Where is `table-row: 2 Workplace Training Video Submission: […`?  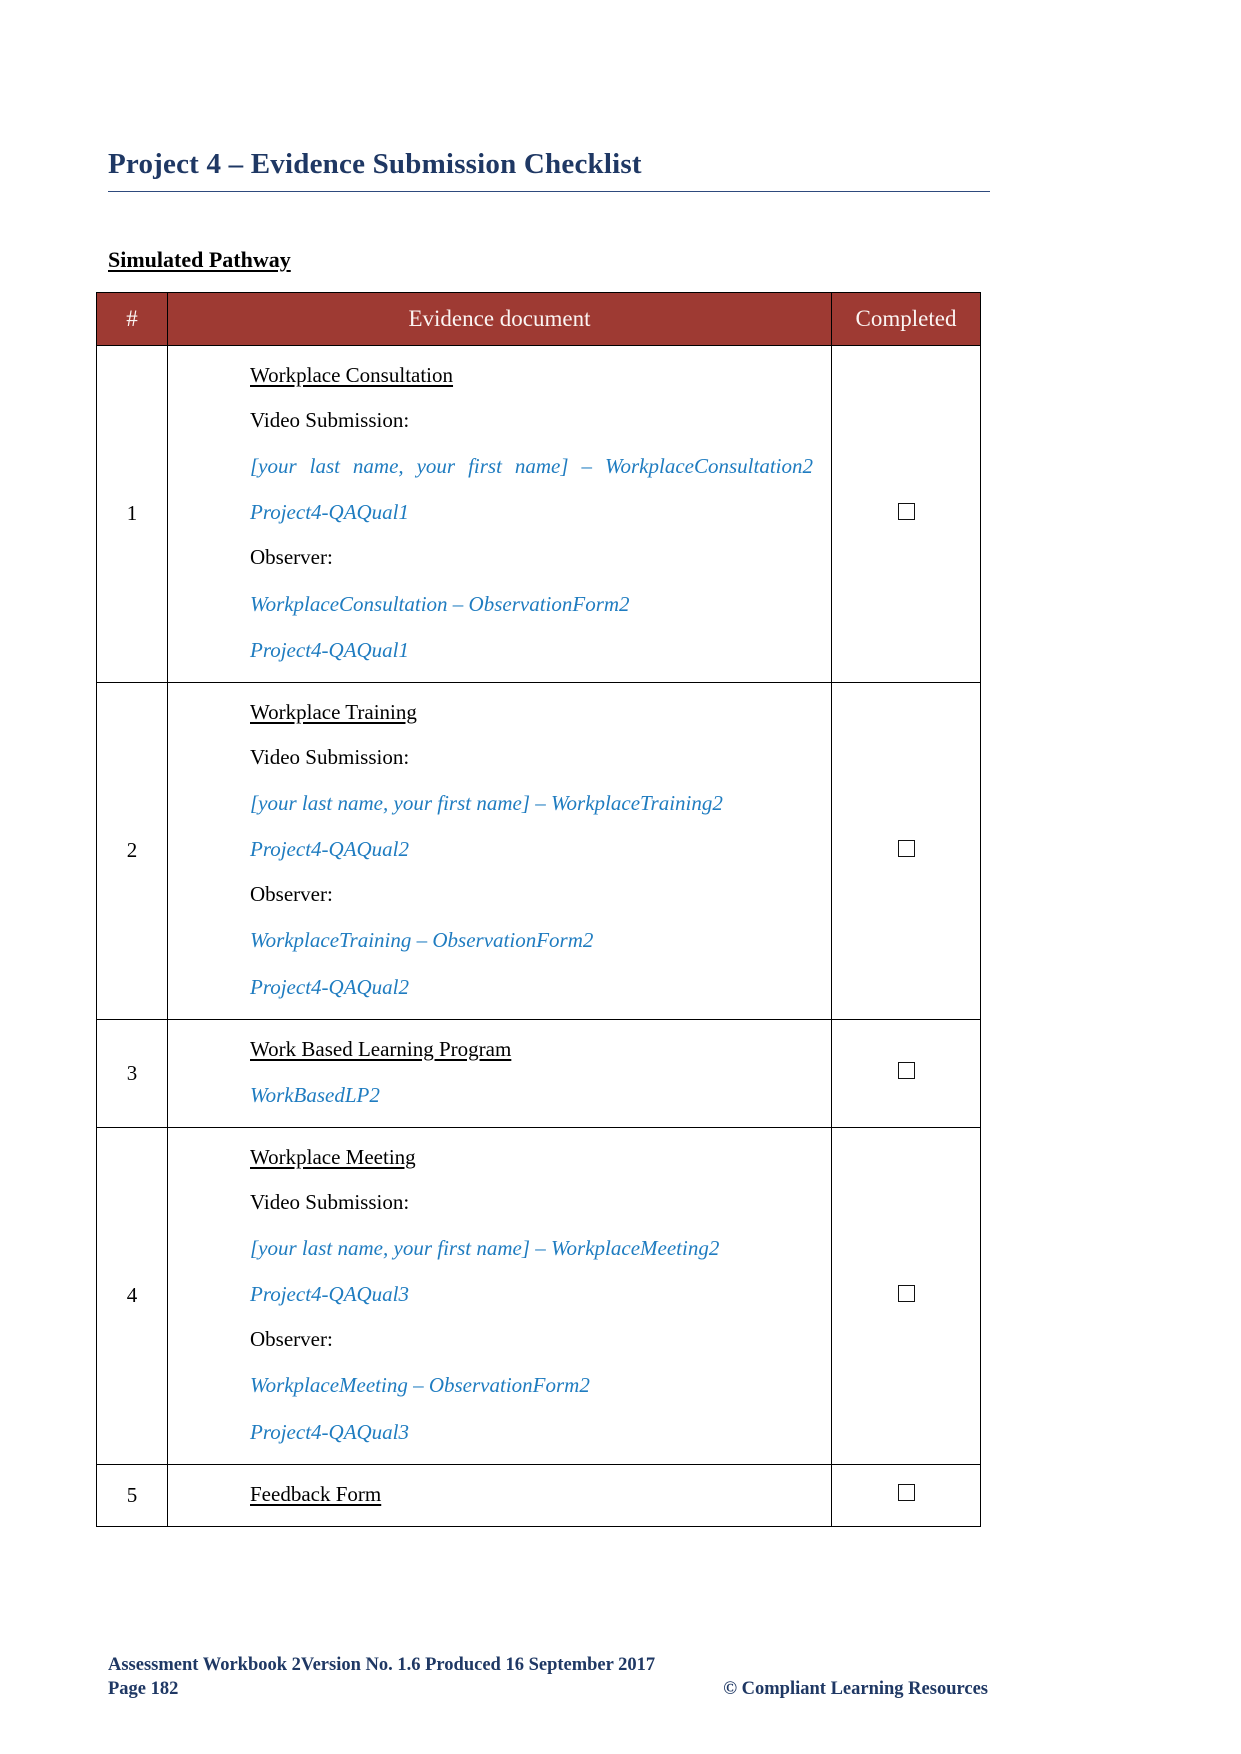 table-row: 2 Workplace Training Video Submission: [… is located at coordinates (538, 850).